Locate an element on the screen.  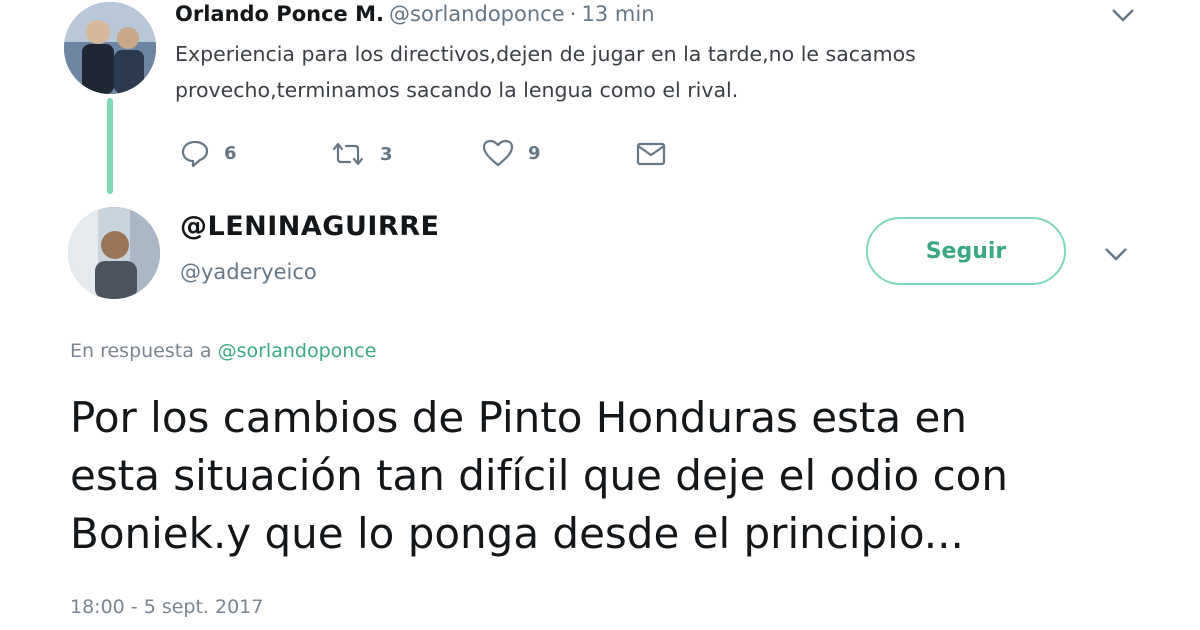
retweet-action: 3 is located at coordinates (361, 154).